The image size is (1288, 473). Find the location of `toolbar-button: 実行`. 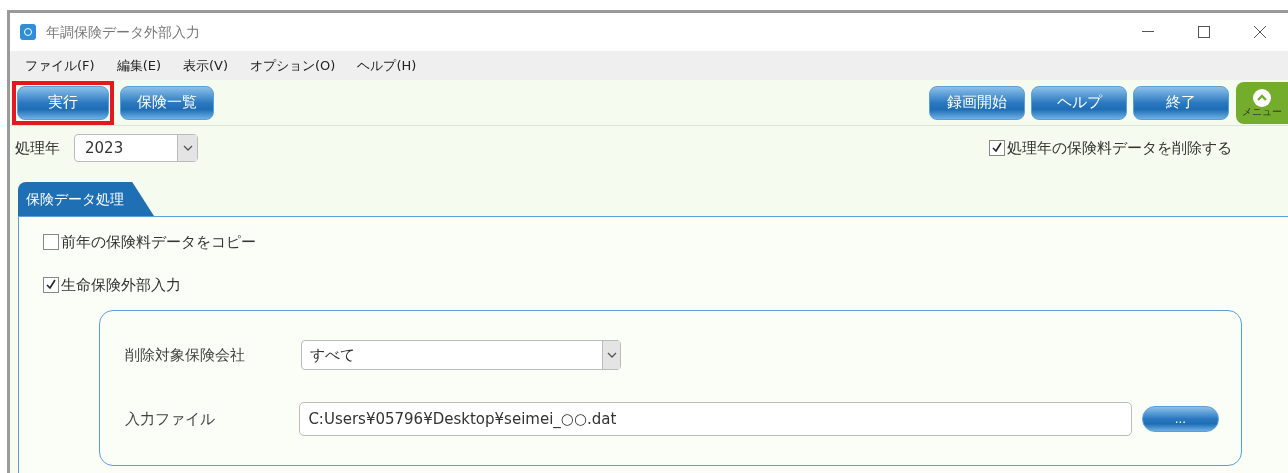

toolbar-button: 実行 is located at coordinates (63, 102).